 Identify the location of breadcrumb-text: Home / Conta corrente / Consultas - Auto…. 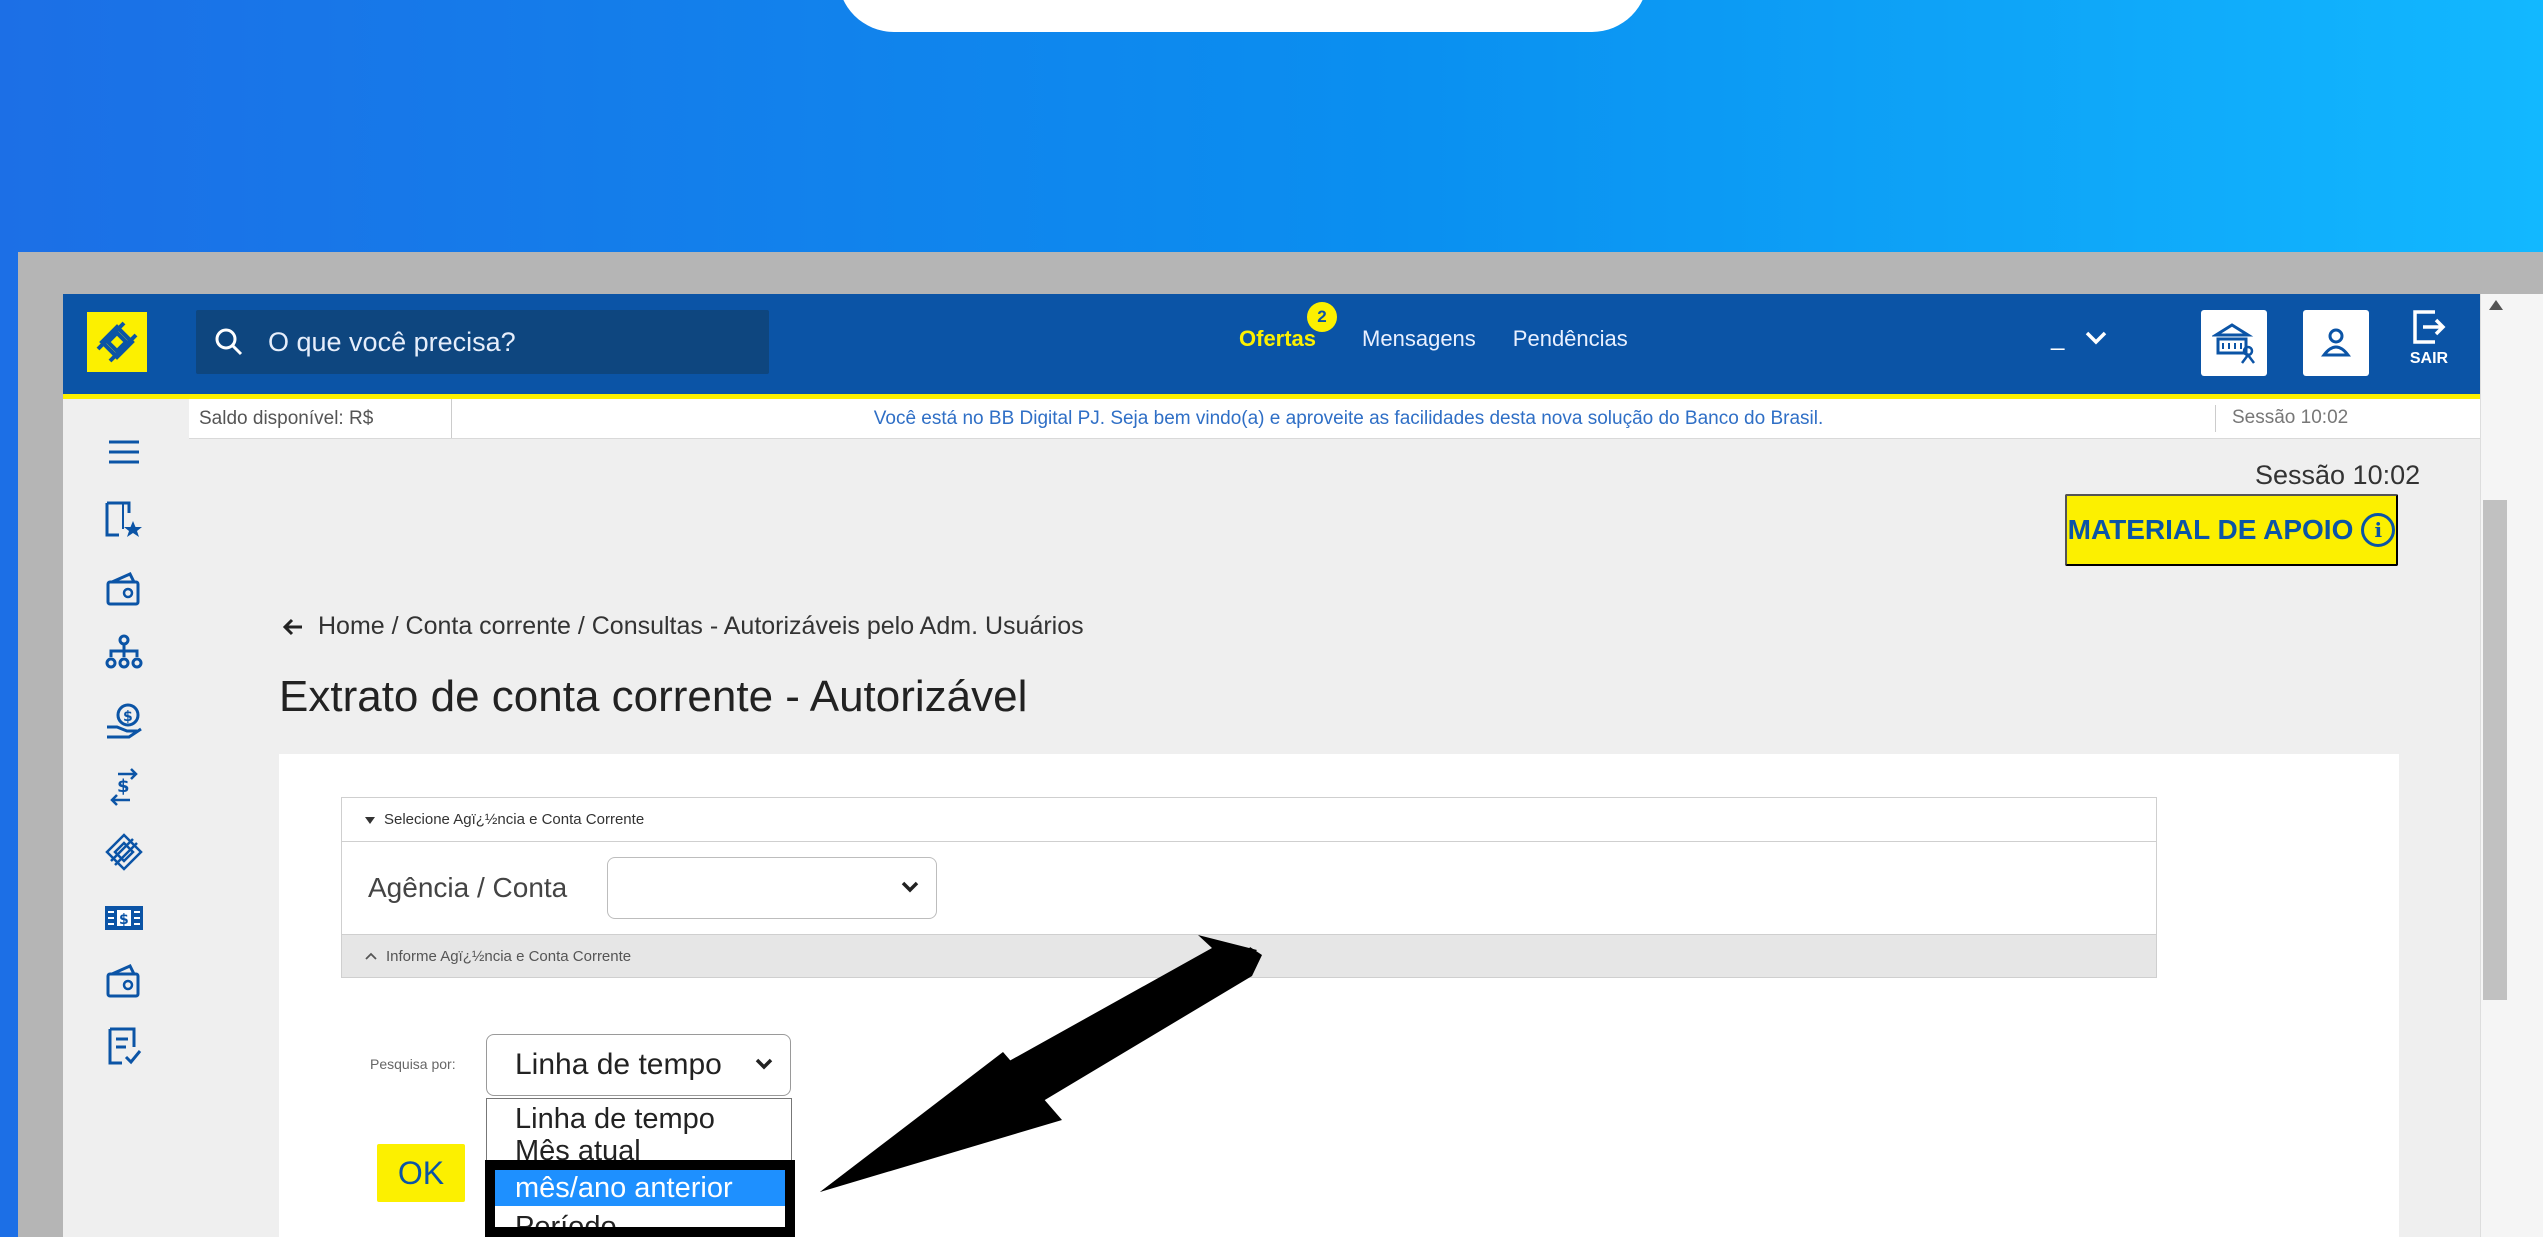
(701, 626).